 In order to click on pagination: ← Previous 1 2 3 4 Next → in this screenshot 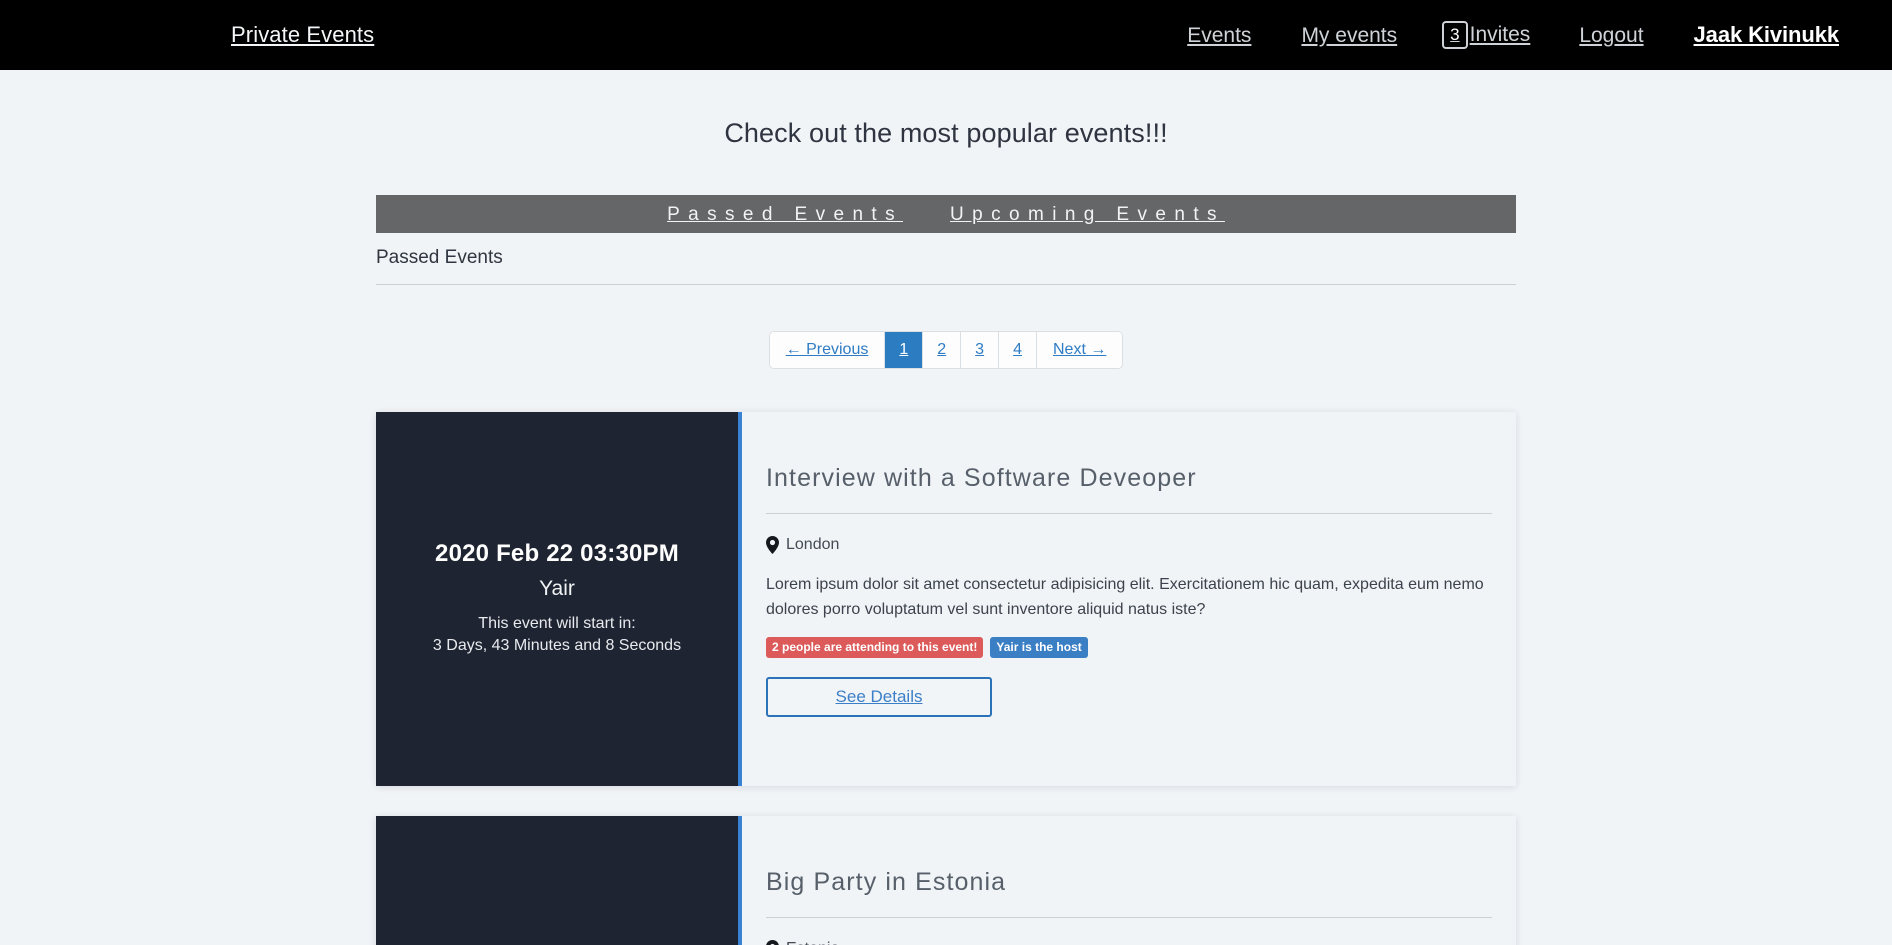, I will do `click(946, 350)`.